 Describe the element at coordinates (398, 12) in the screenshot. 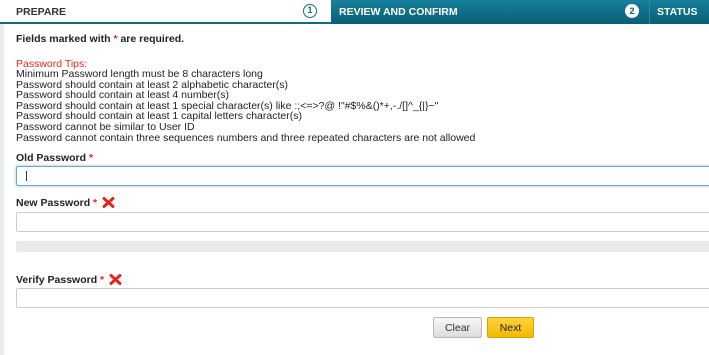

I see `step-review-label: REVIEW AND CONFIRM` at that location.